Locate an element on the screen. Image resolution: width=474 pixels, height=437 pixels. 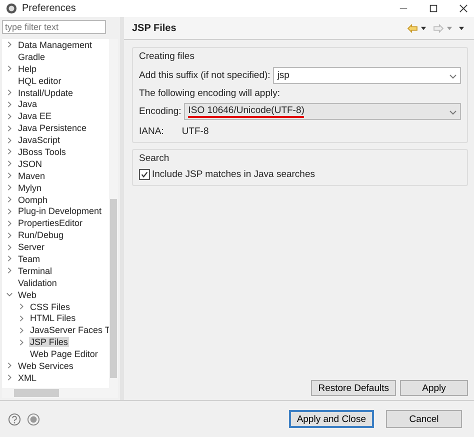
tree-item: Mylyn is located at coordinates (30, 187).